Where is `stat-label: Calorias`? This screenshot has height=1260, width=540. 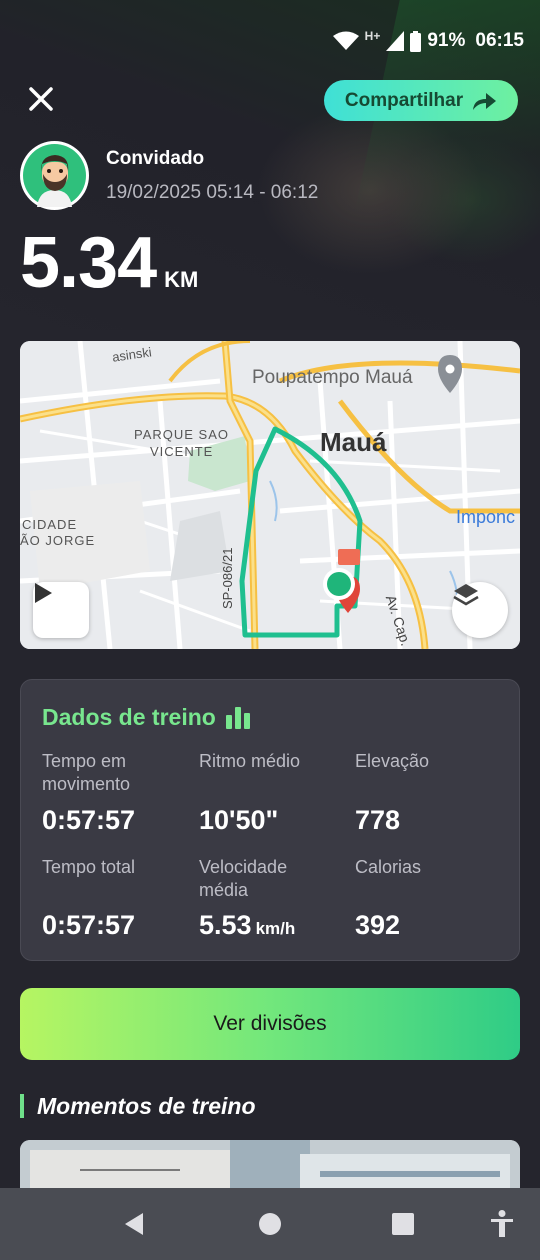 stat-label: Calorias is located at coordinates (388, 867).